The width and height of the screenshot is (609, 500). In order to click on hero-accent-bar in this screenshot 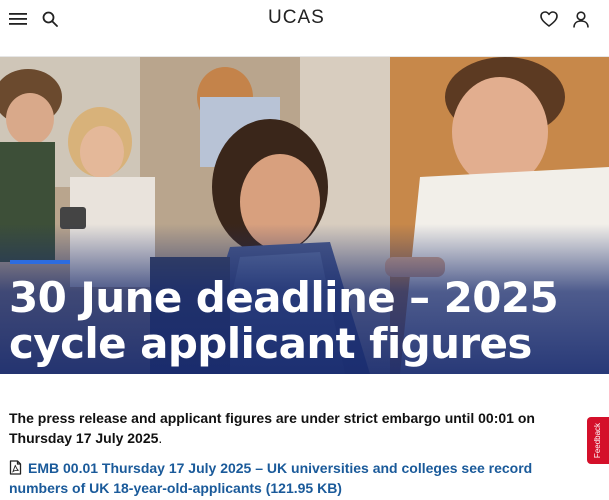, I will do `click(40, 262)`.